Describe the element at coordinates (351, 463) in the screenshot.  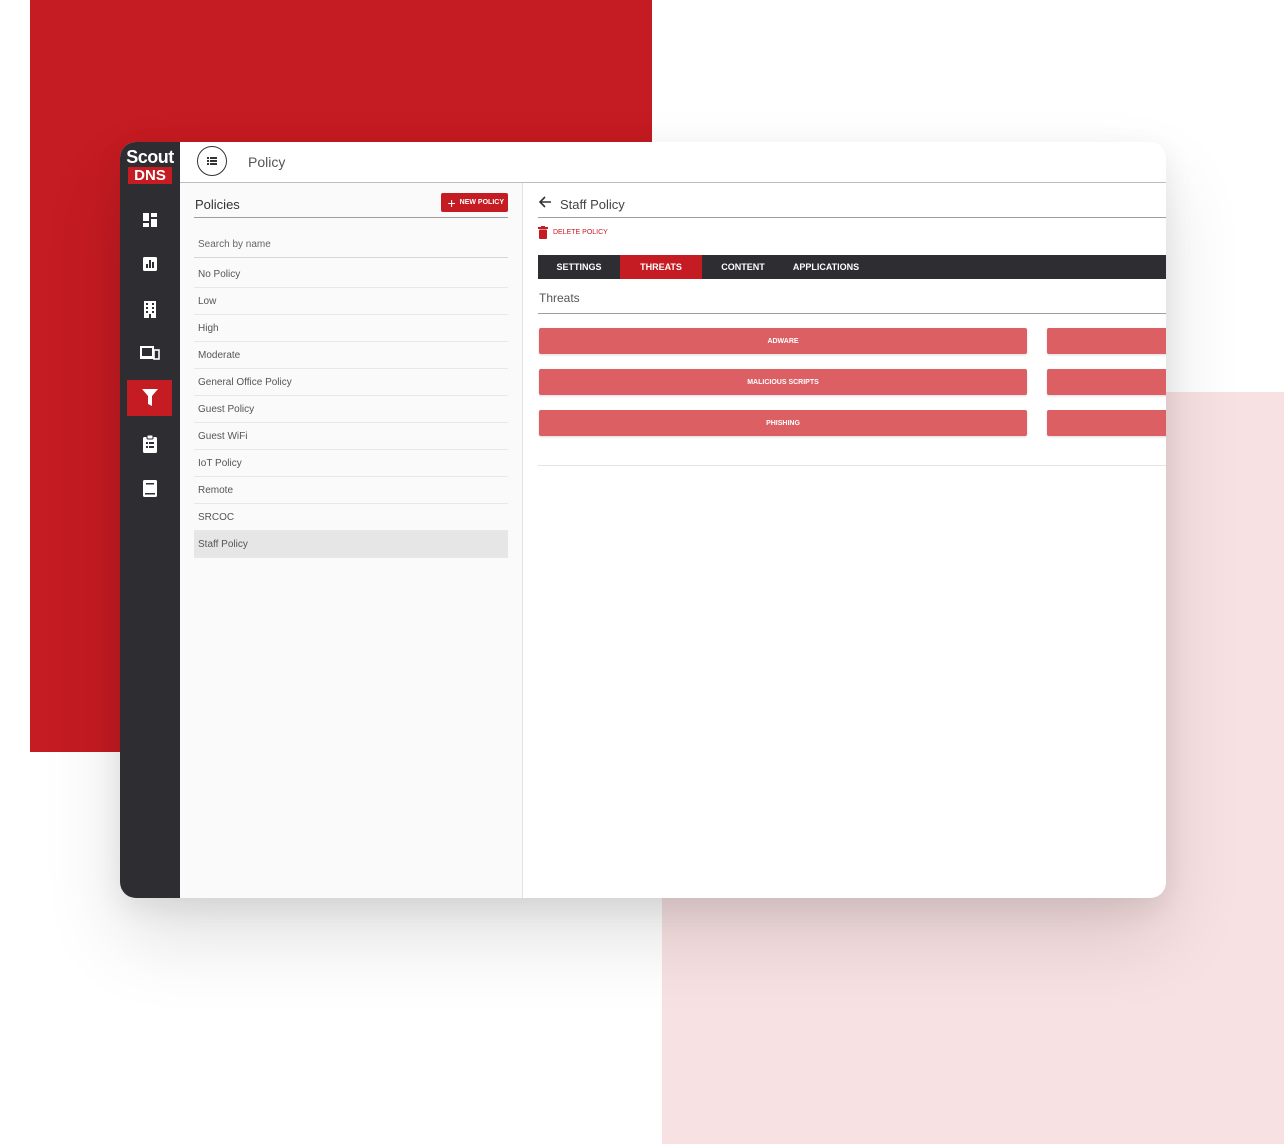
I see `policy-list-item: IoT Policy` at that location.